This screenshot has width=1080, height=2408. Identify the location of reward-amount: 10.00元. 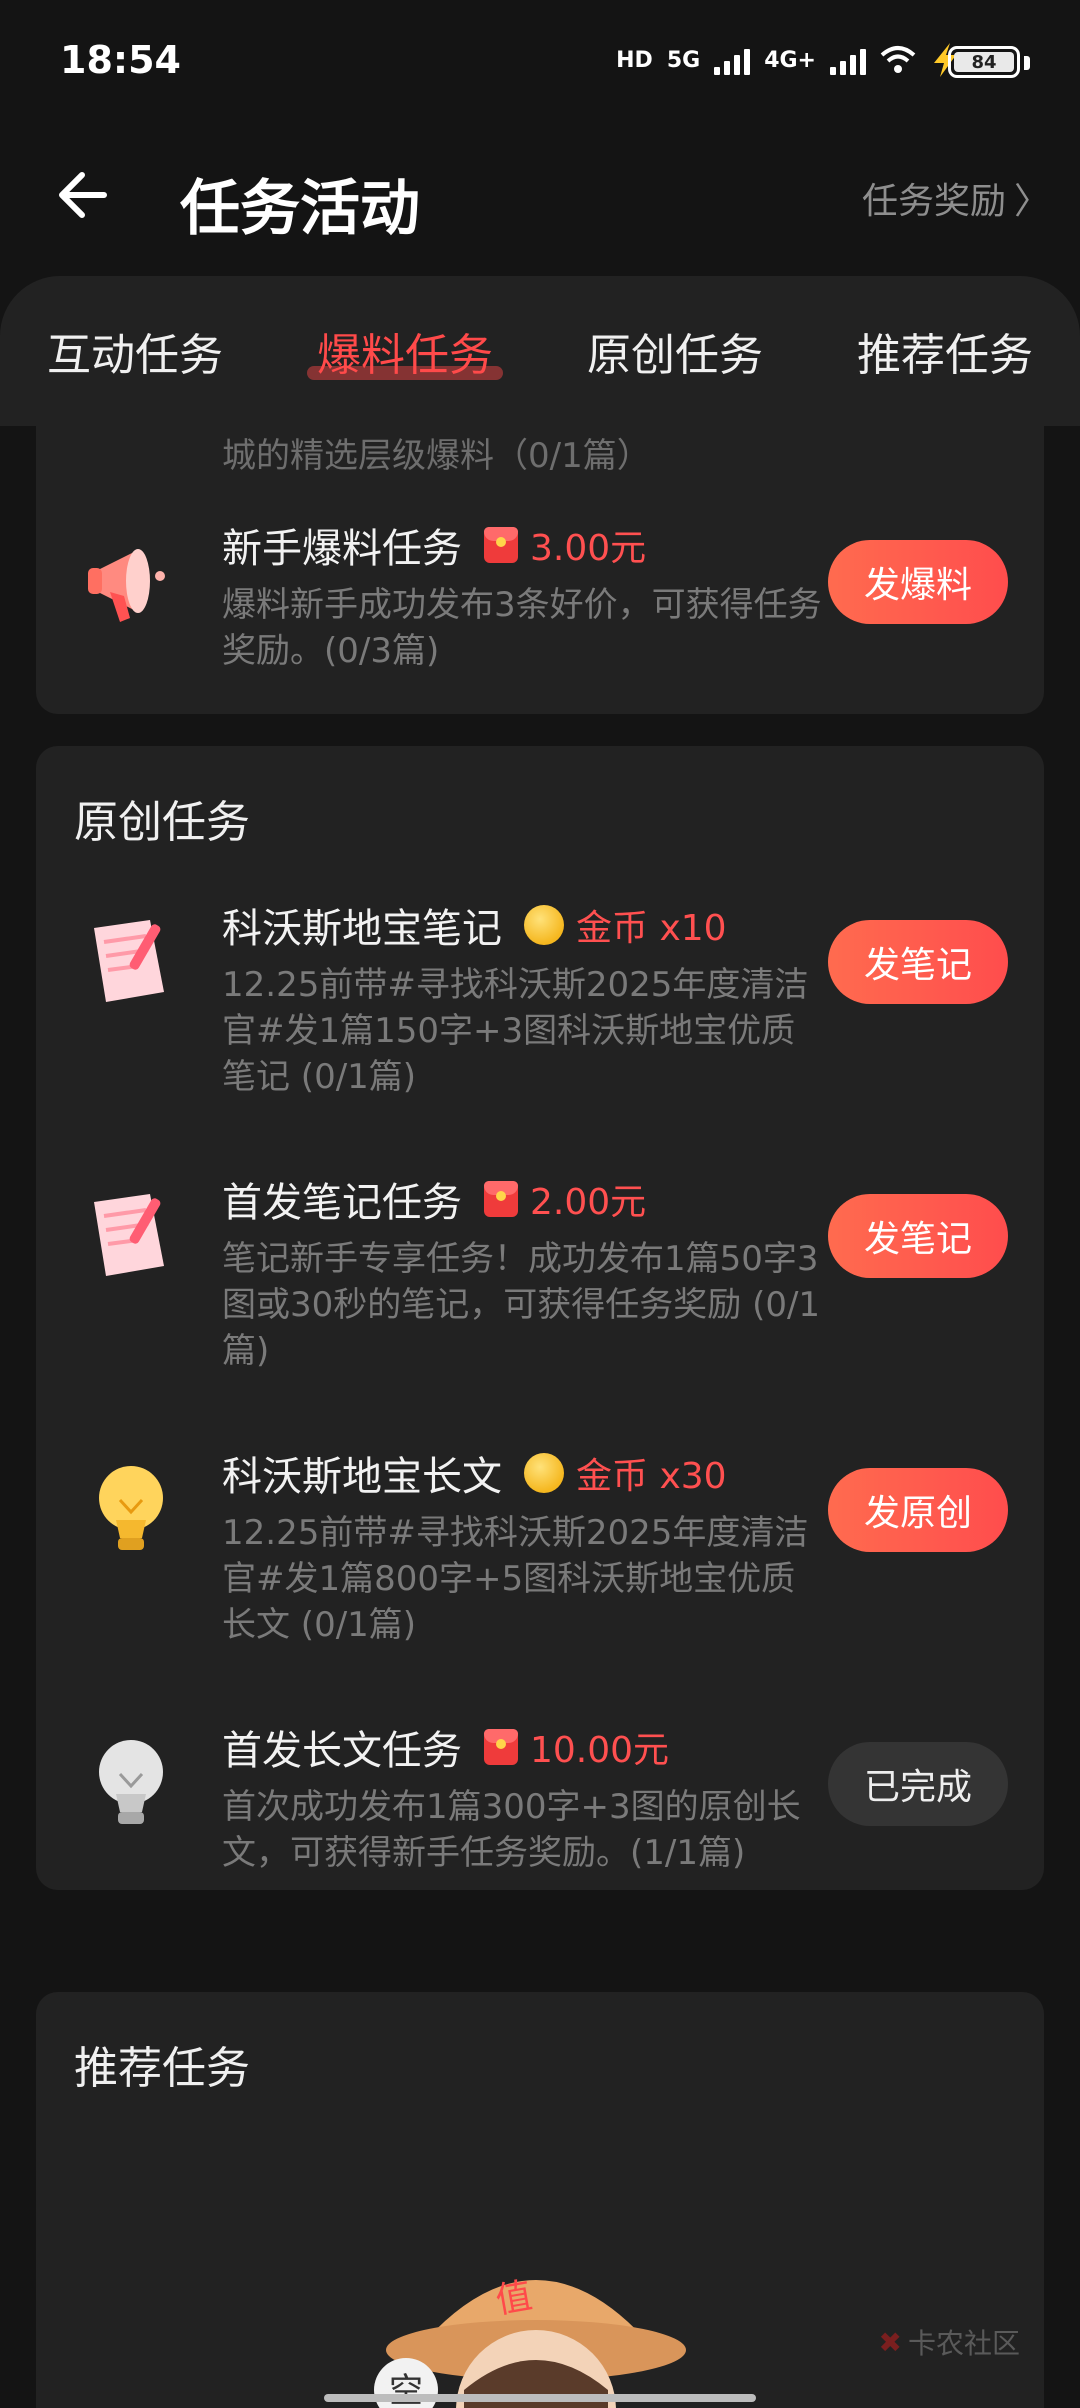
(600, 1750).